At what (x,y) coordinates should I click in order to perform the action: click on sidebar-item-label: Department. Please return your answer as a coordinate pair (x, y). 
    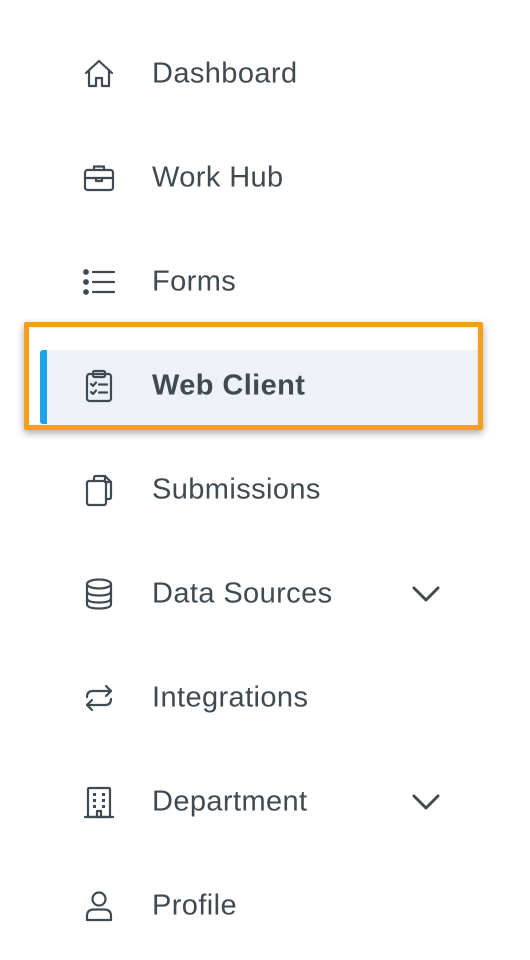
    Looking at the image, I should click on (230, 801).